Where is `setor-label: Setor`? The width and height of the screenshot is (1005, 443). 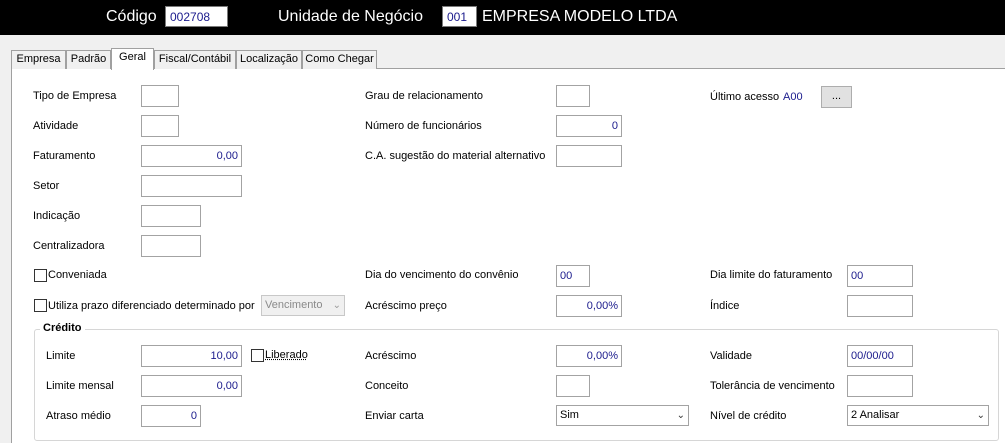 setor-label: Setor is located at coordinates (46, 186).